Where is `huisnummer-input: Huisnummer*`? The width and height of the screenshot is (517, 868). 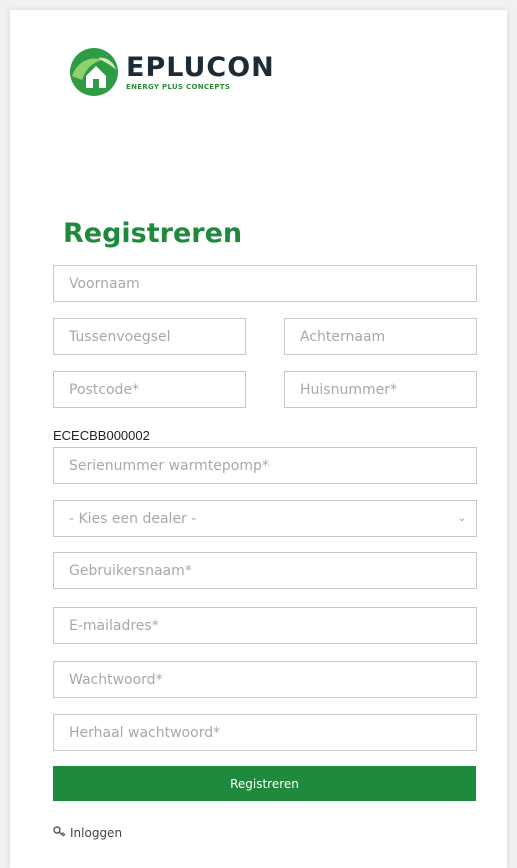 huisnummer-input: Huisnummer* is located at coordinates (380, 389).